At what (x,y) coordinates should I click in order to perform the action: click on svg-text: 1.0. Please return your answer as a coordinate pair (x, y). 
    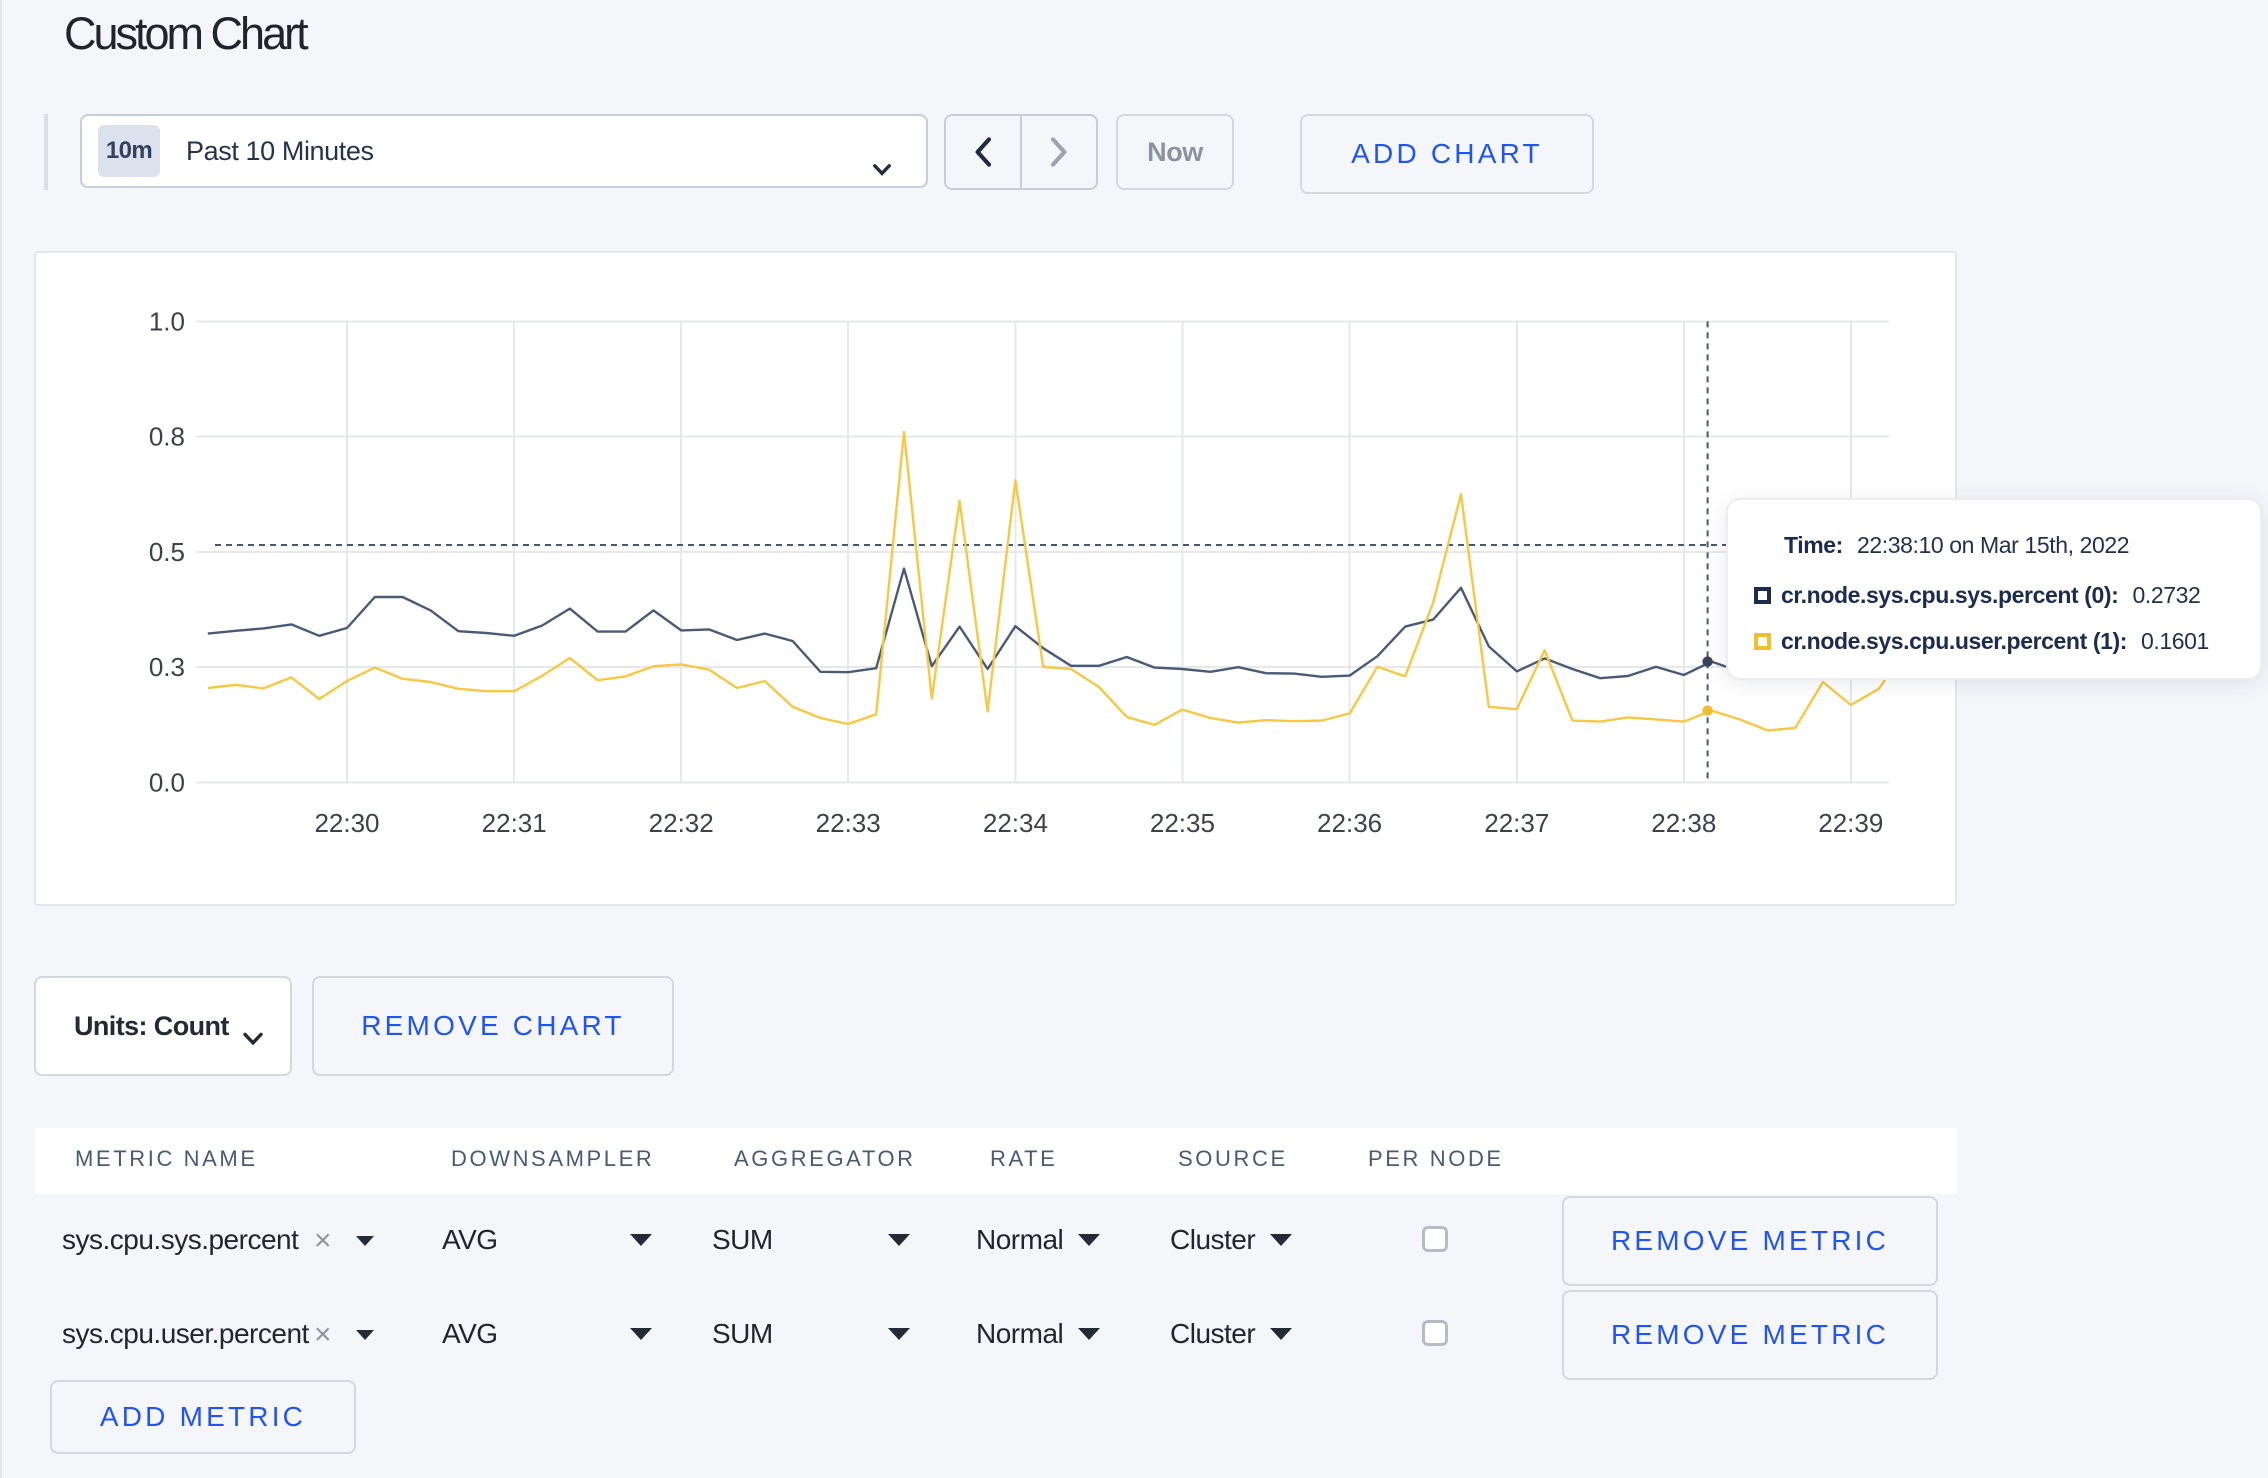
    Looking at the image, I should click on (167, 321).